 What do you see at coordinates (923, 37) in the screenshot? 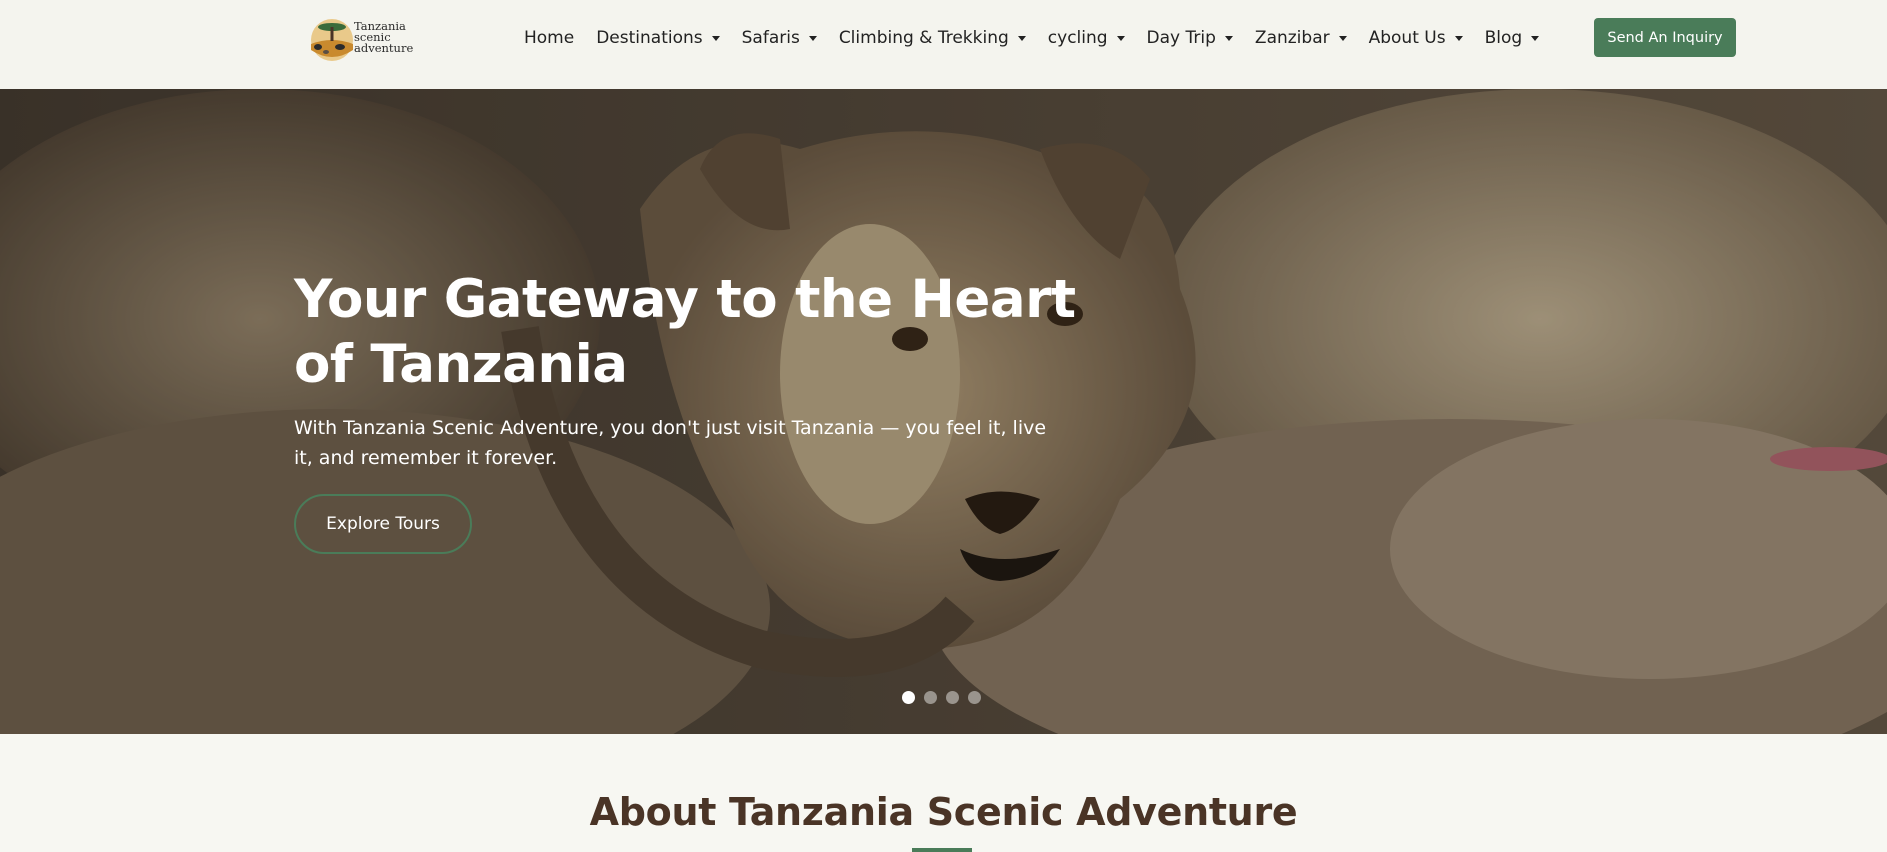
I see `nav-climbing-trekking-label: Climbing & Trekking` at bounding box center [923, 37].